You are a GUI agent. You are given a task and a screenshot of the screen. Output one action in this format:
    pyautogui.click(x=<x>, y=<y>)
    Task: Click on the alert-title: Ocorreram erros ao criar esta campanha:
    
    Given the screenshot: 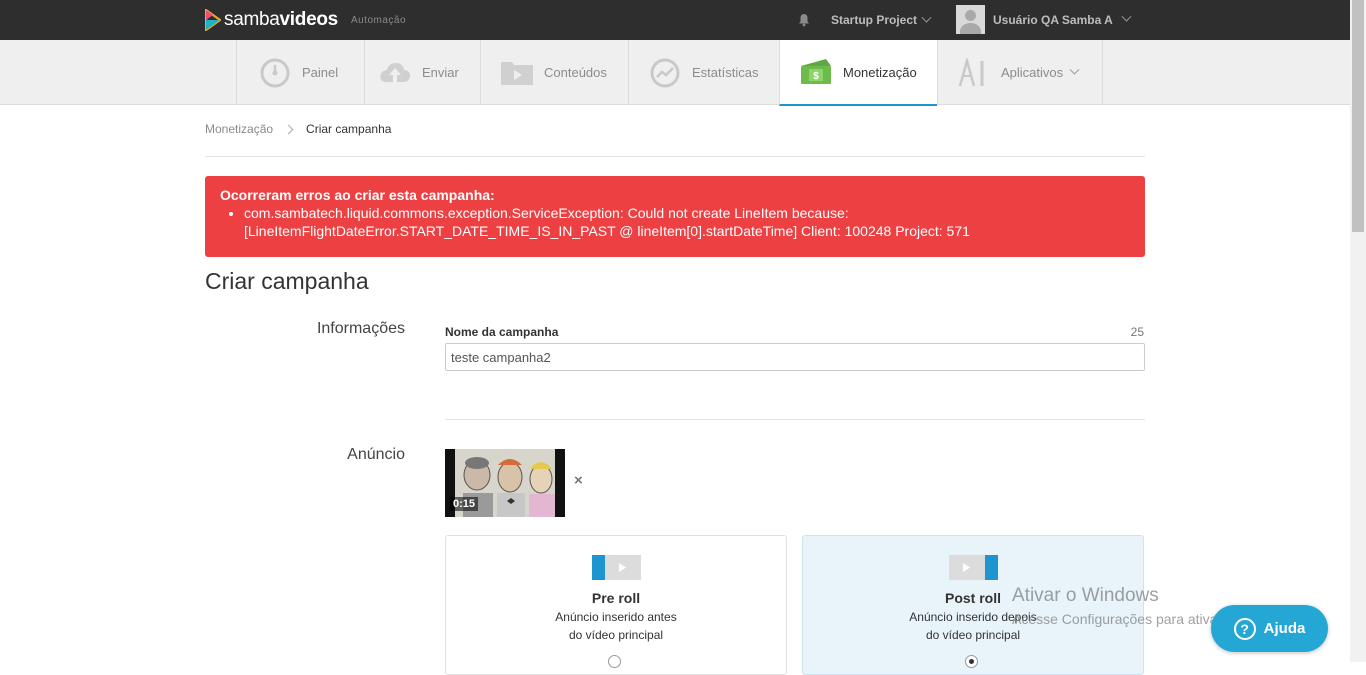 What is the action you would take?
    pyautogui.click(x=357, y=195)
    